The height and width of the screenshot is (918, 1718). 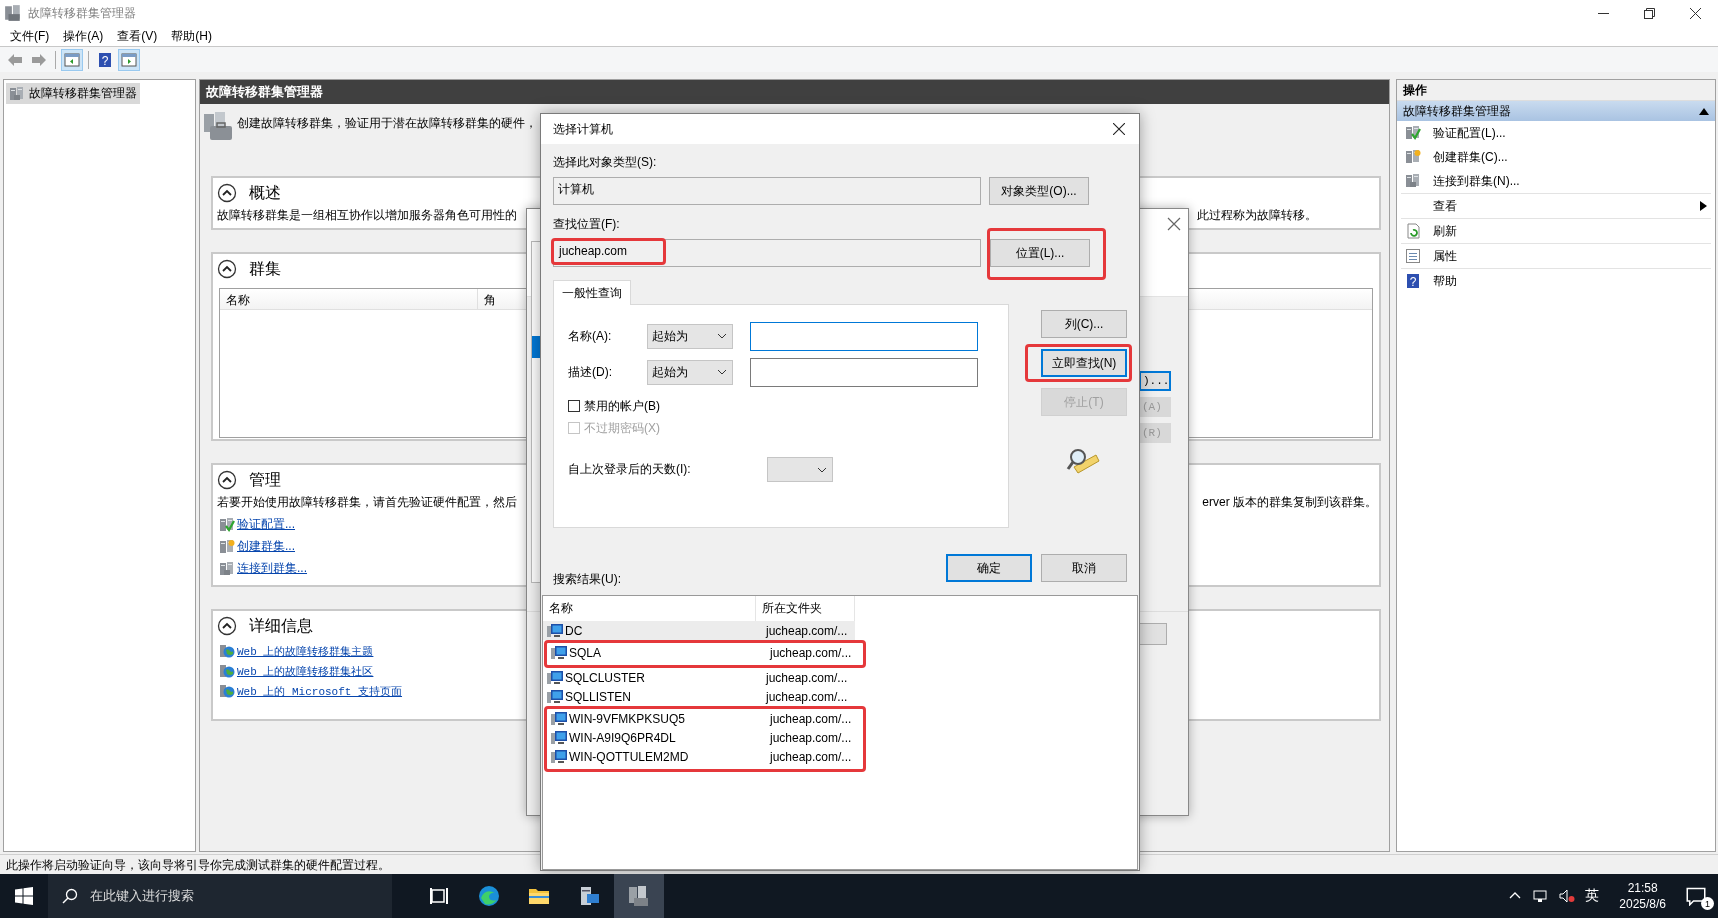 I want to click on speaker-muted-icon, so click(x=1567, y=896).